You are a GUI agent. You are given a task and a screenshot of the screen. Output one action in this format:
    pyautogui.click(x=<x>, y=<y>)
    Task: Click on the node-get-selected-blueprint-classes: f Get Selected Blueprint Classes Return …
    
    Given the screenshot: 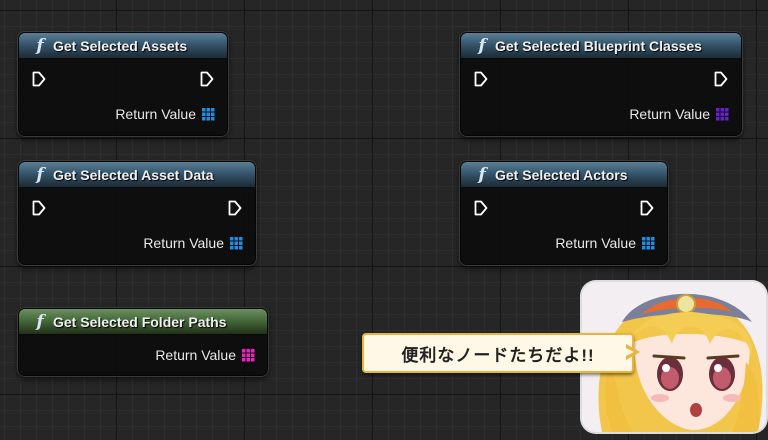 What is the action you would take?
    pyautogui.click(x=601, y=84)
    